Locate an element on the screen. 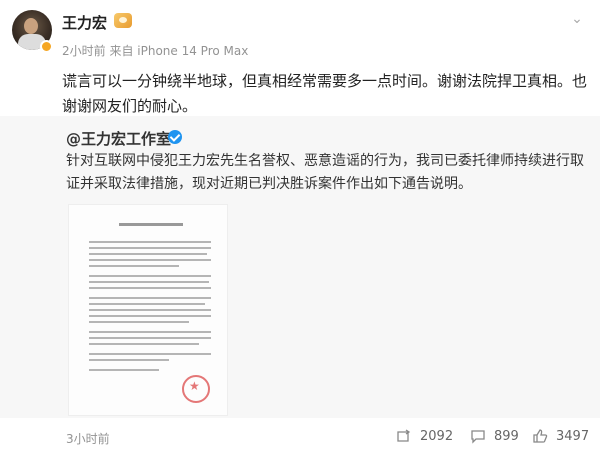 This screenshot has height=463, width=600. repost-count: 2092 is located at coordinates (437, 436).